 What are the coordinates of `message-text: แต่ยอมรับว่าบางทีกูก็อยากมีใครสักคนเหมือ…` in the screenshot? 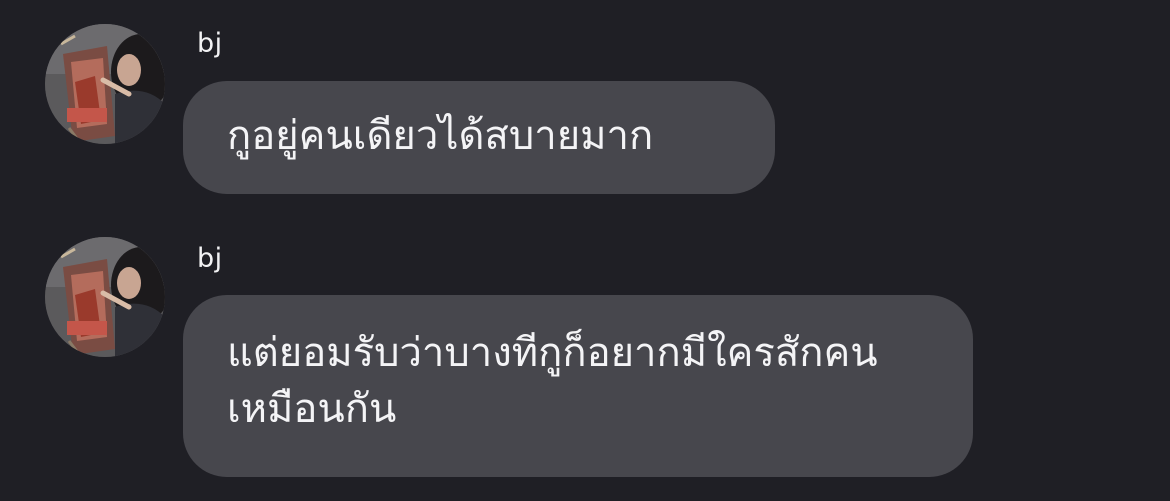 It's located at (552, 381).